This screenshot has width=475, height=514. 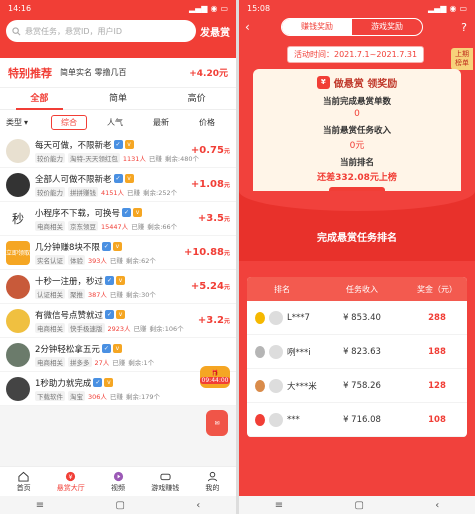 What do you see at coordinates (207, 122) in the screenshot?
I see `sort-price: 价格` at bounding box center [207, 122].